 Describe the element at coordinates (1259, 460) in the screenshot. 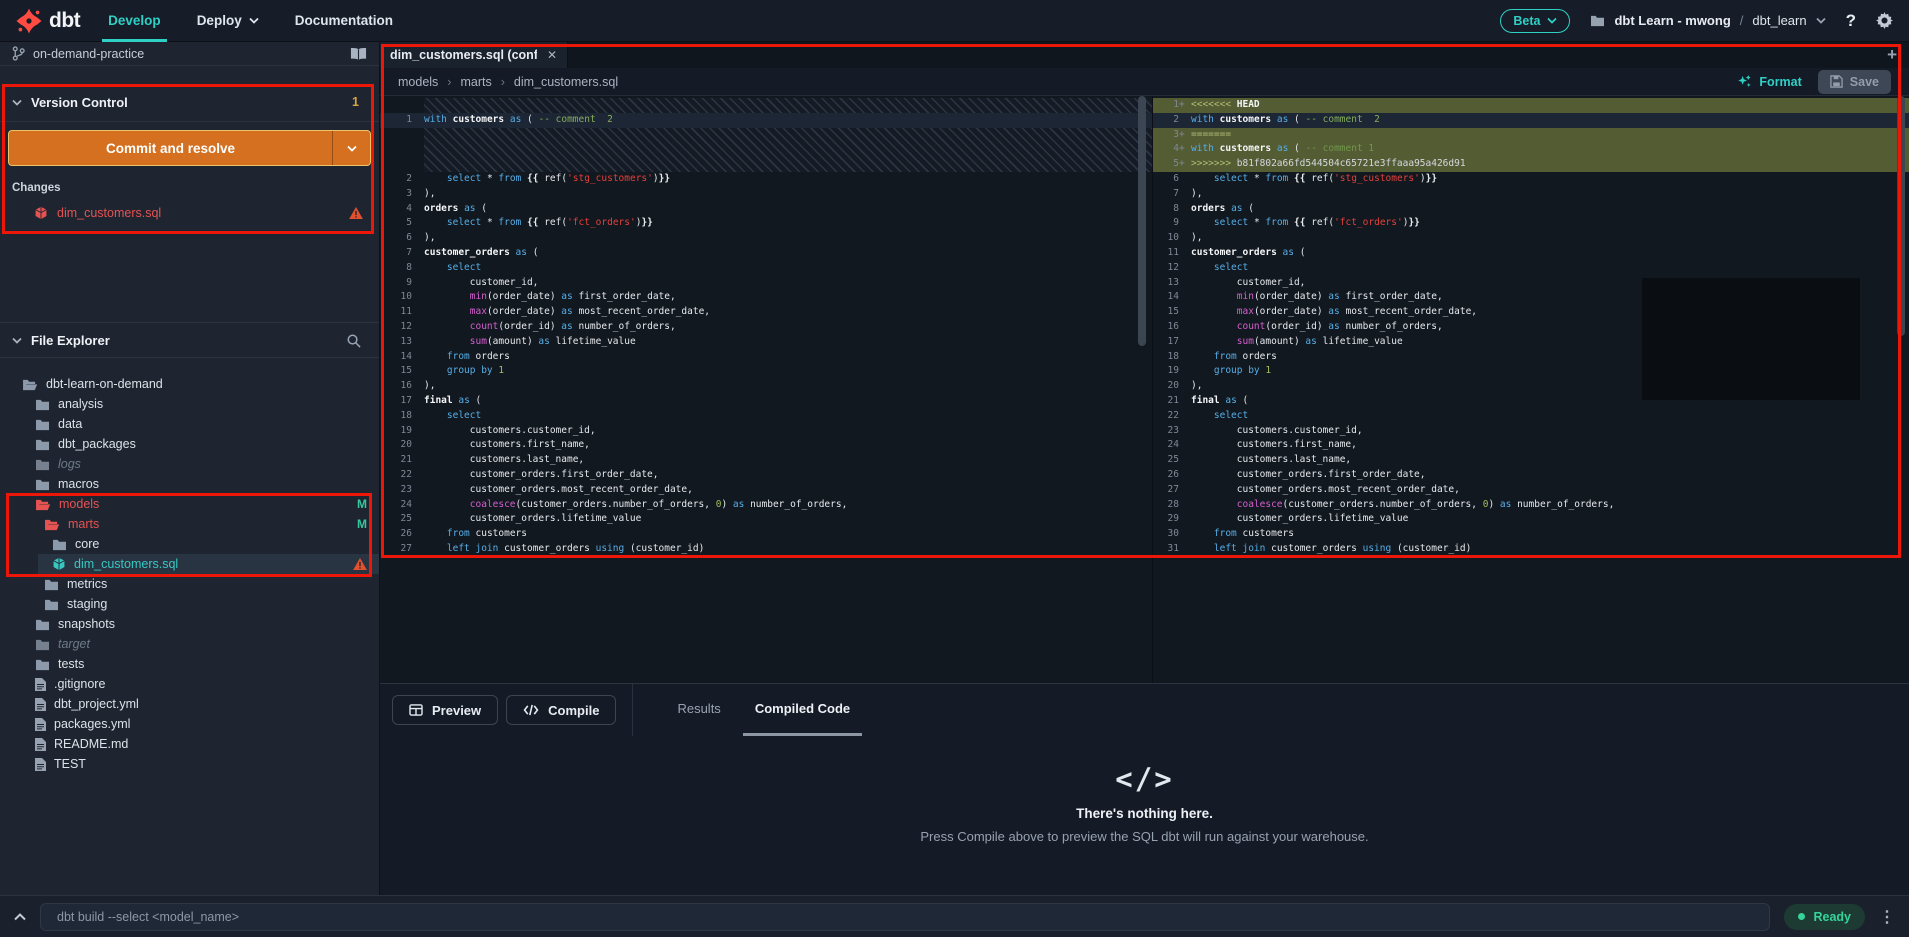

I see `code-line: 25 customers.last_name,` at that location.